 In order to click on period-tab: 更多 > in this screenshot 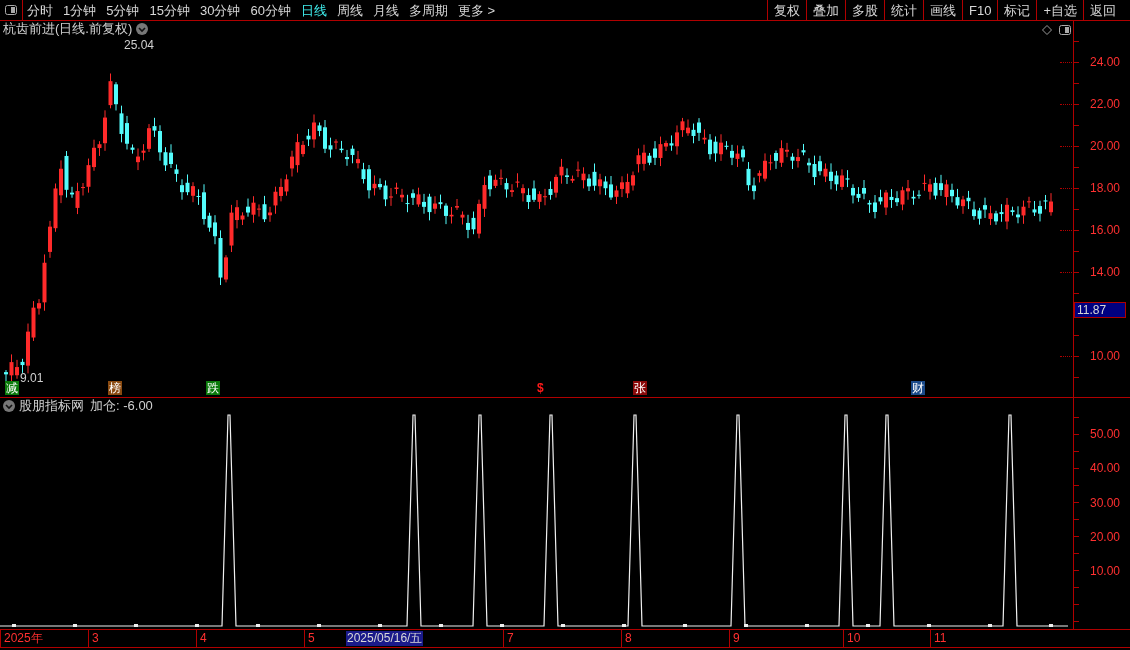, I will do `click(476, 10)`.